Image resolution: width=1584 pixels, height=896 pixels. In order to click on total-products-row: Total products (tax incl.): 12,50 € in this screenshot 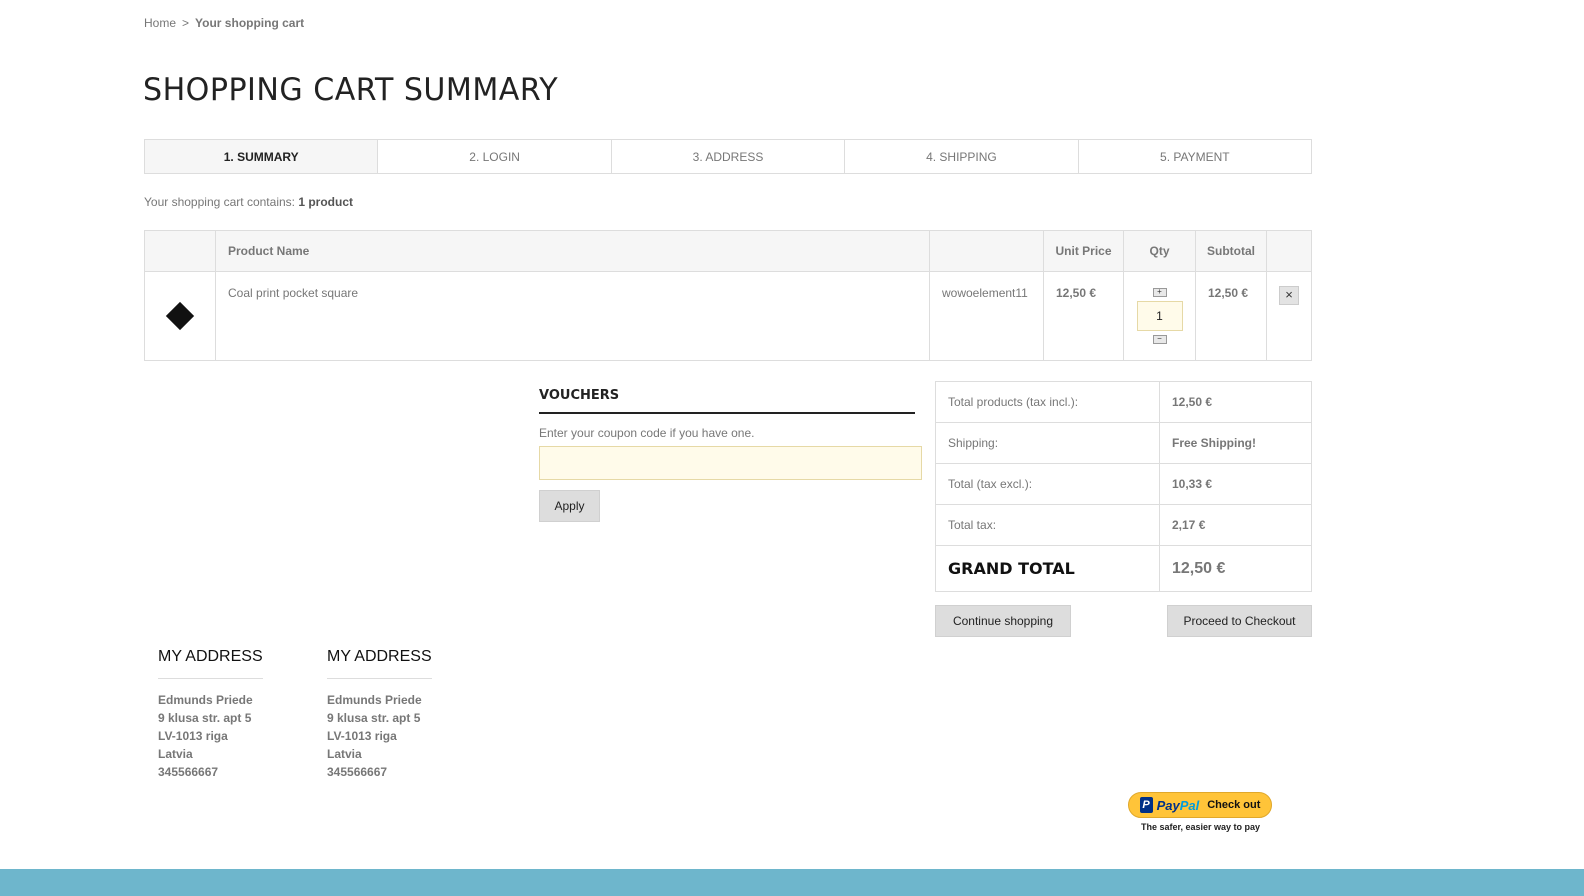, I will do `click(1123, 402)`.